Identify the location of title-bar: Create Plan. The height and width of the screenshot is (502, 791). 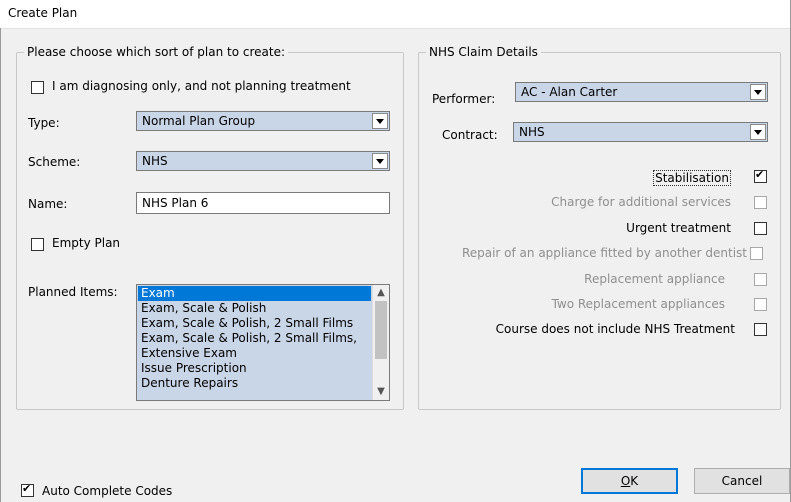
(395, 14).